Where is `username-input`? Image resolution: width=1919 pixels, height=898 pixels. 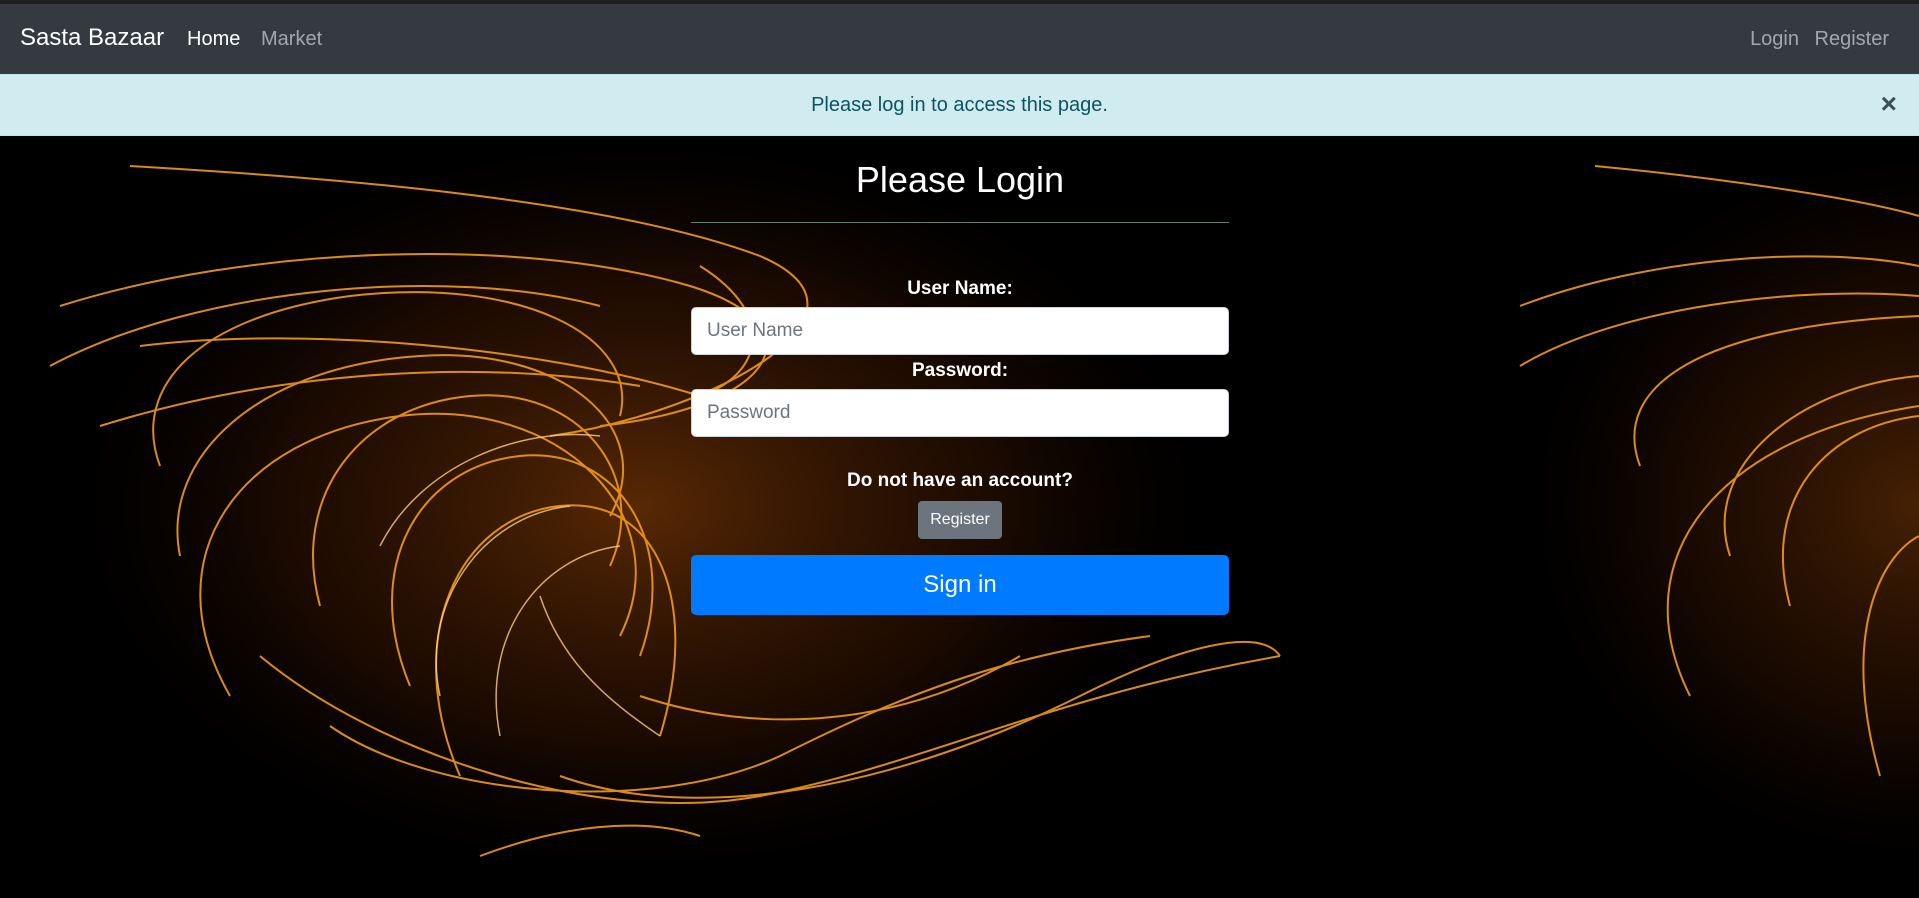
username-input is located at coordinates (960, 331).